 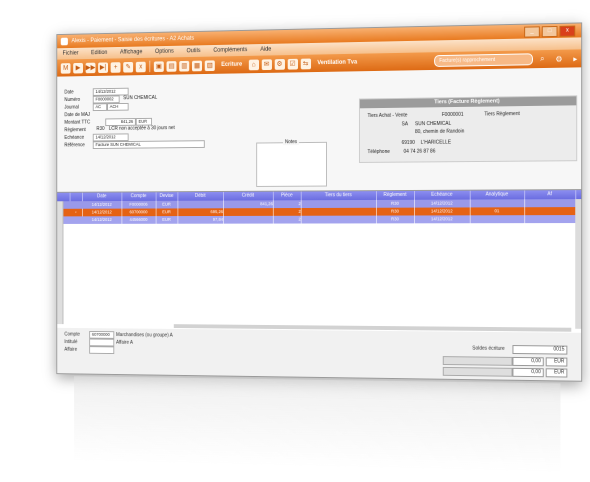 I want to click on menu-options: Options, so click(x=164, y=52).